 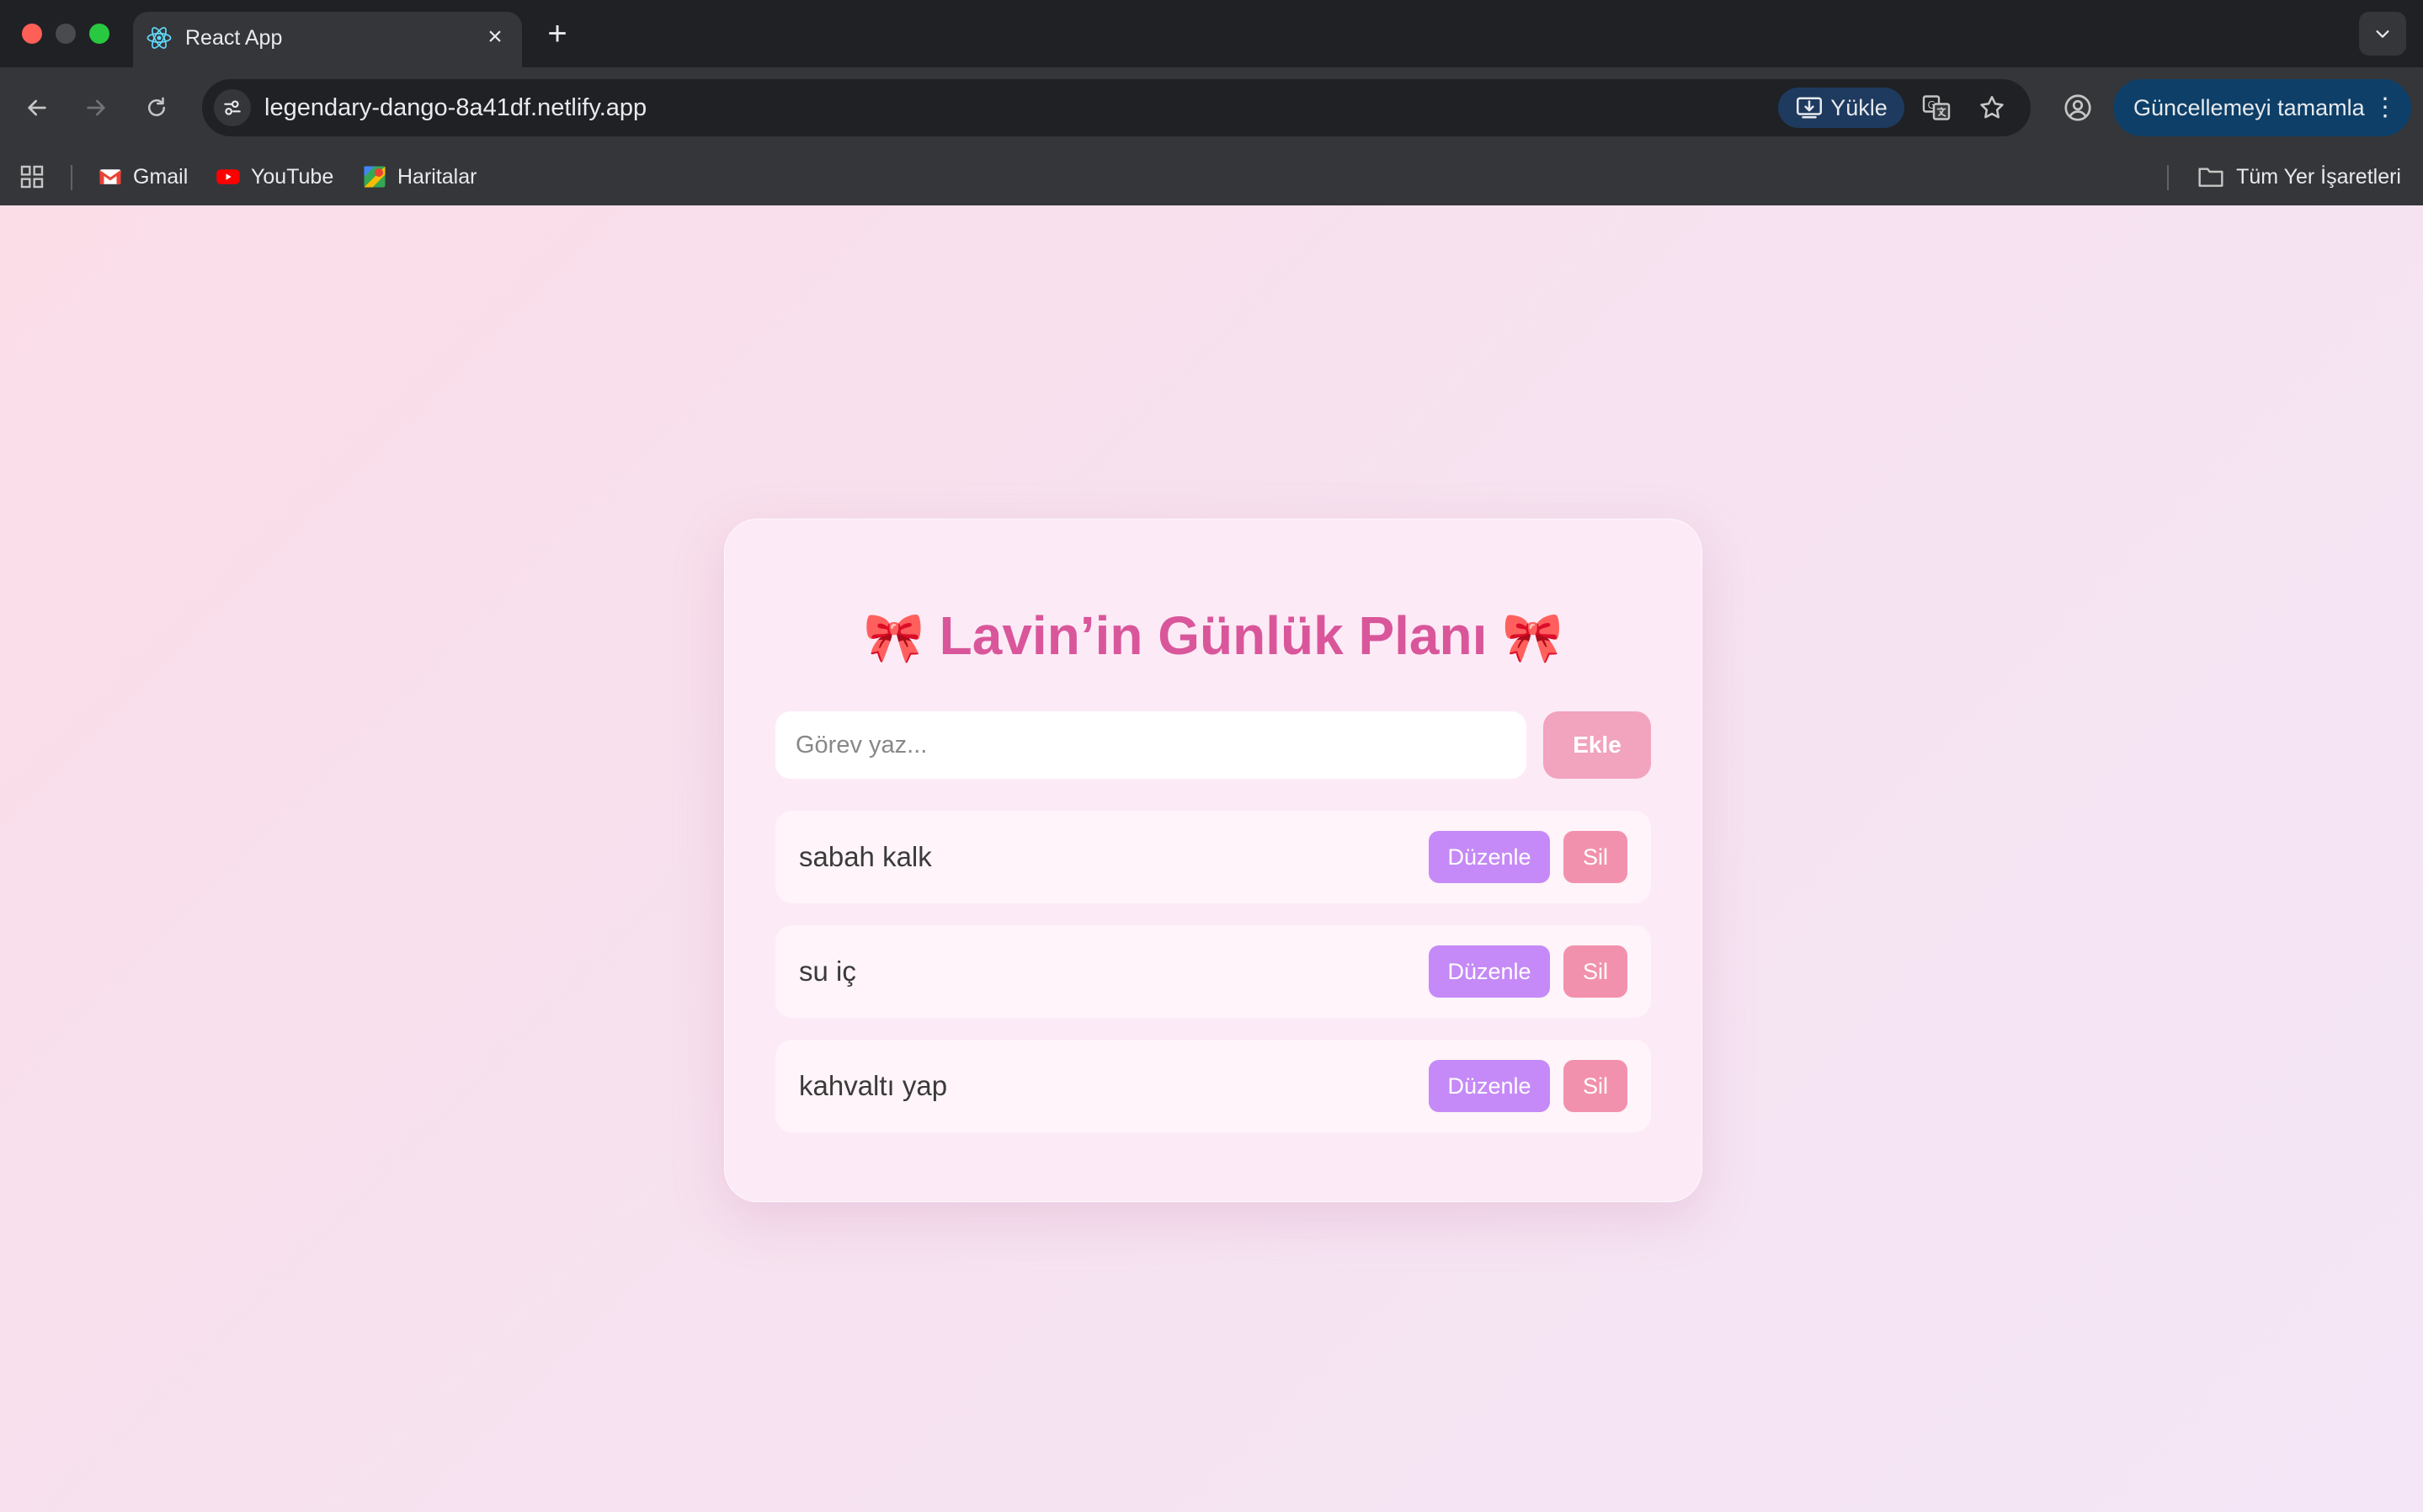 I want to click on translate-button: G, so click(x=1936, y=108).